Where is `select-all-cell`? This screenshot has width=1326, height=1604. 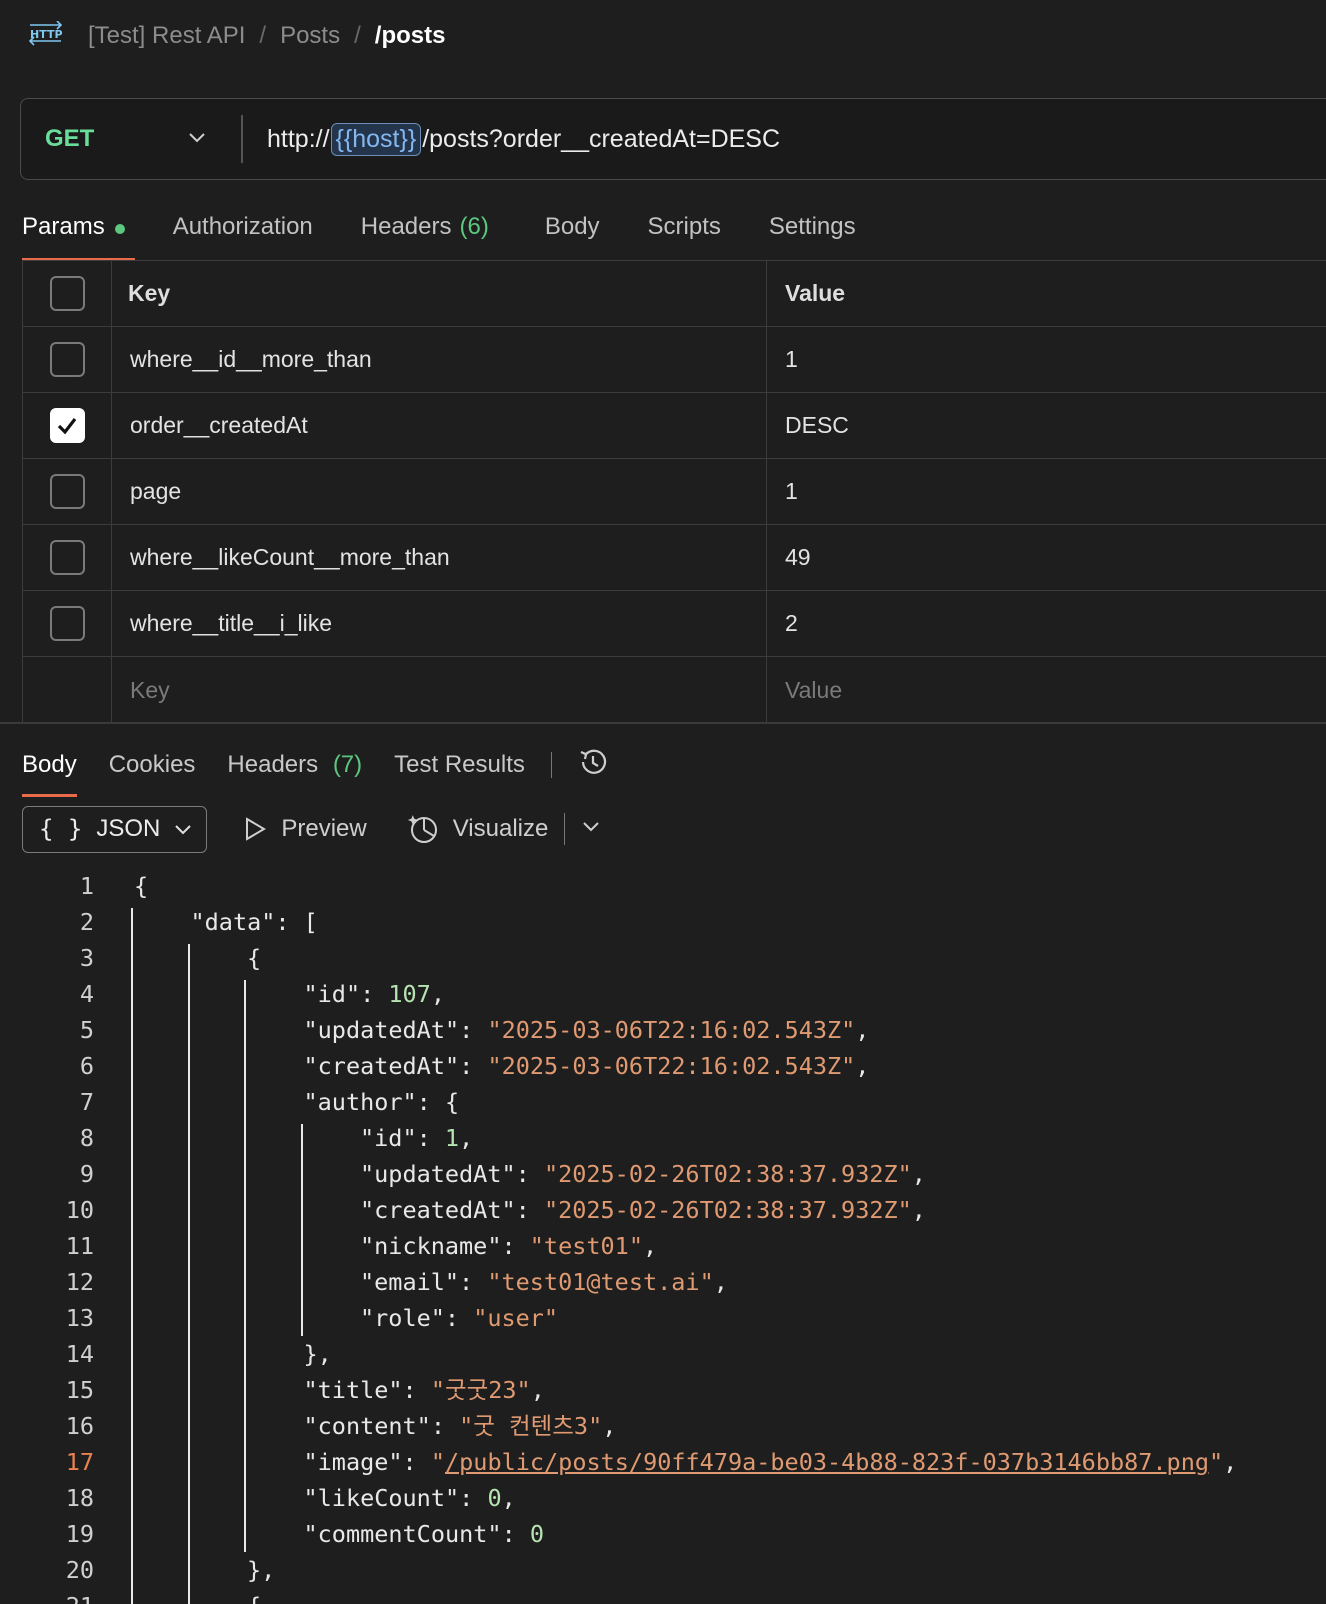 select-all-cell is located at coordinates (67, 293).